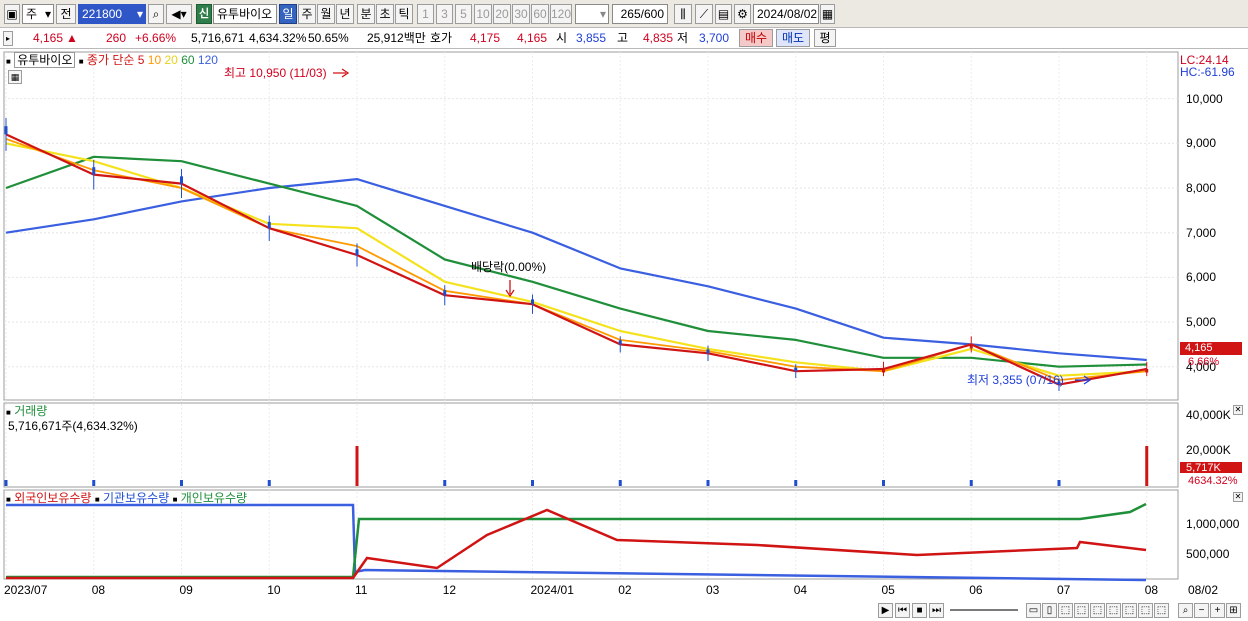  What do you see at coordinates (1097, 610) in the screenshot?
I see `view-icon-5: ⬚` at bounding box center [1097, 610].